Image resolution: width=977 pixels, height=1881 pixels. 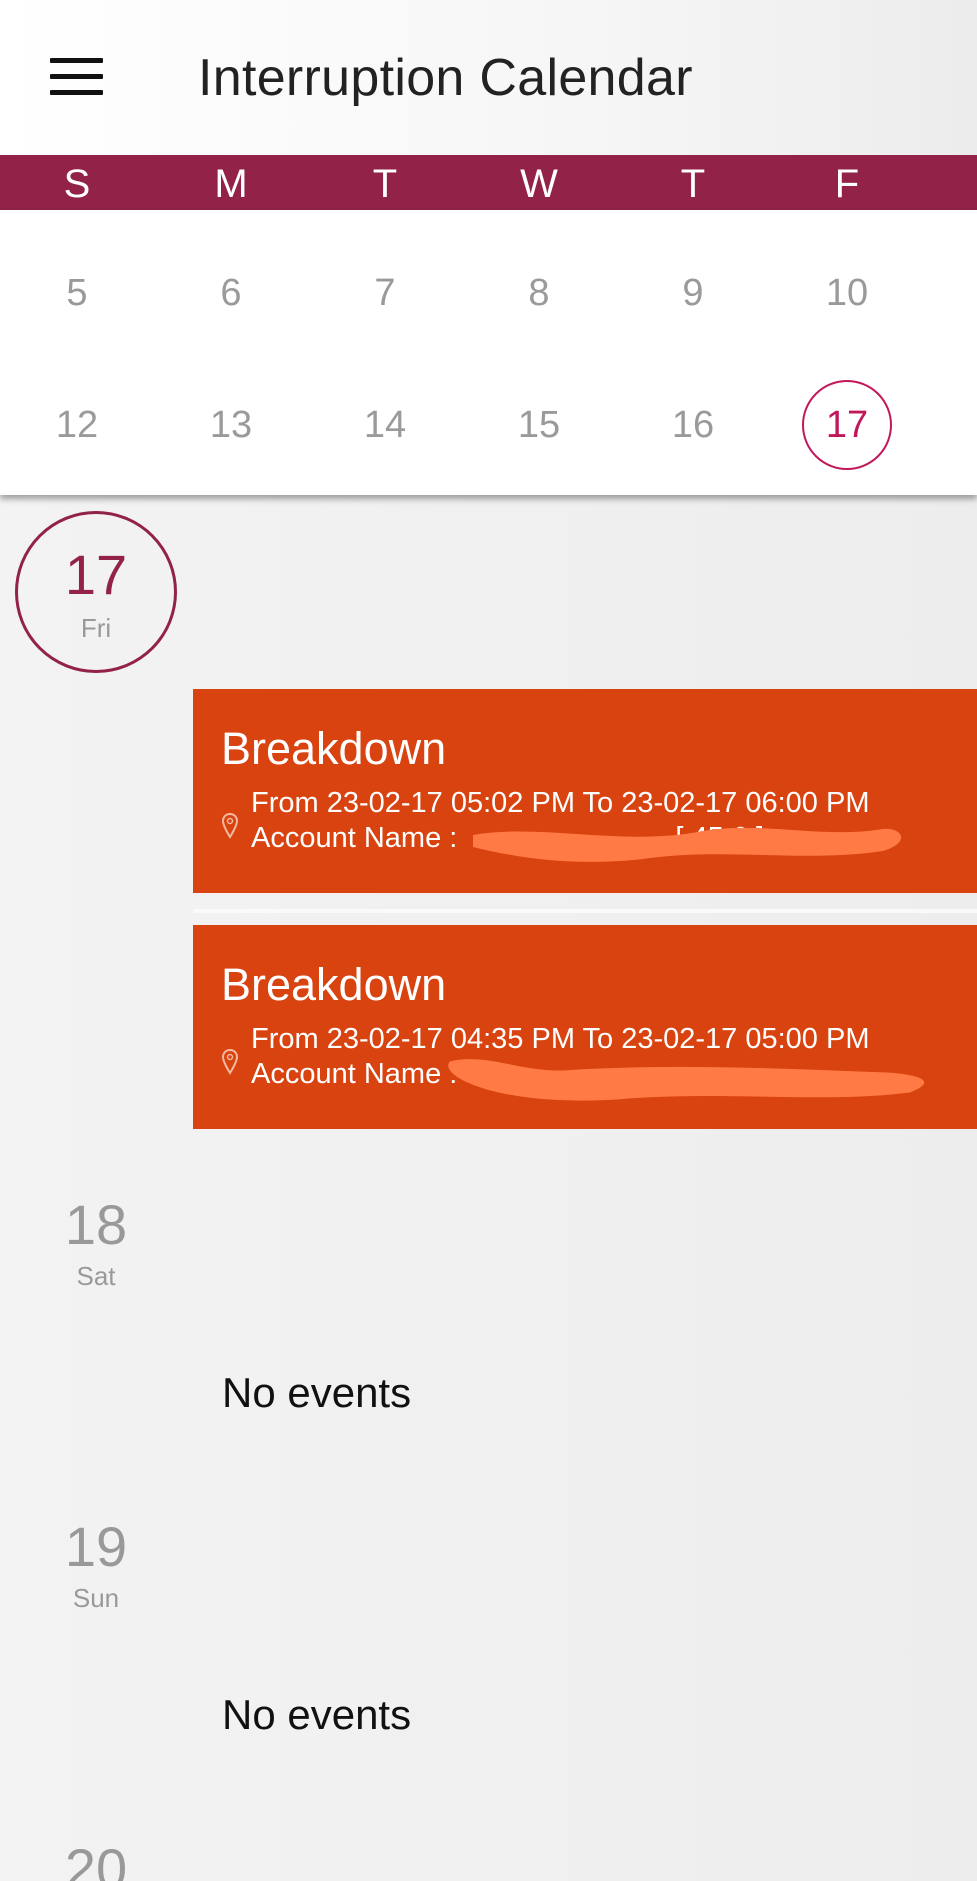 What do you see at coordinates (76, 76) in the screenshot?
I see `menu-bar-middle` at bounding box center [76, 76].